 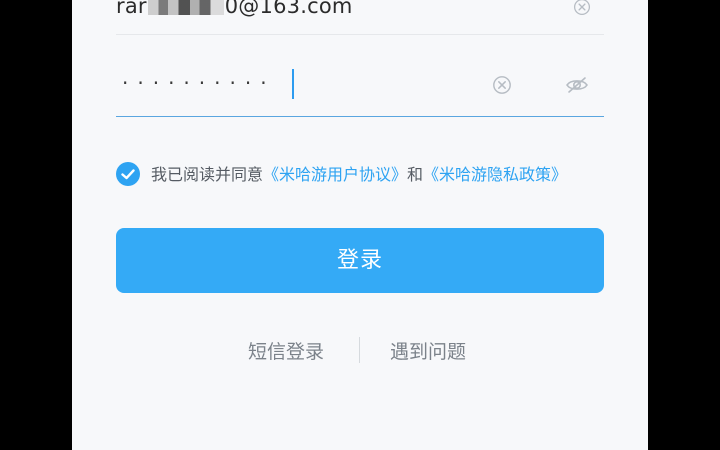 What do you see at coordinates (415, 174) in the screenshot?
I see `agreement-conjunction: 和` at bounding box center [415, 174].